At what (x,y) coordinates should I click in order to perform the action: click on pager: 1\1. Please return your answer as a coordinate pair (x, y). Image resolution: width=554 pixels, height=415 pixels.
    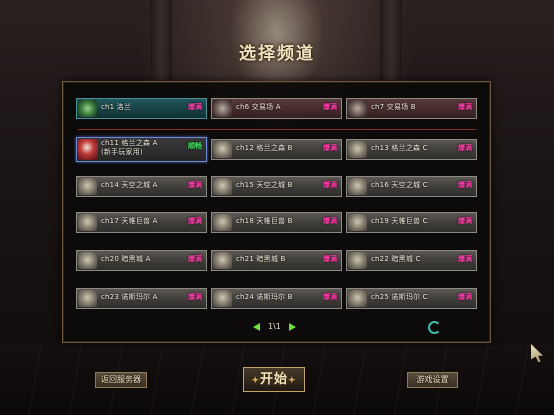
    Looking at the image, I should click on (274, 326).